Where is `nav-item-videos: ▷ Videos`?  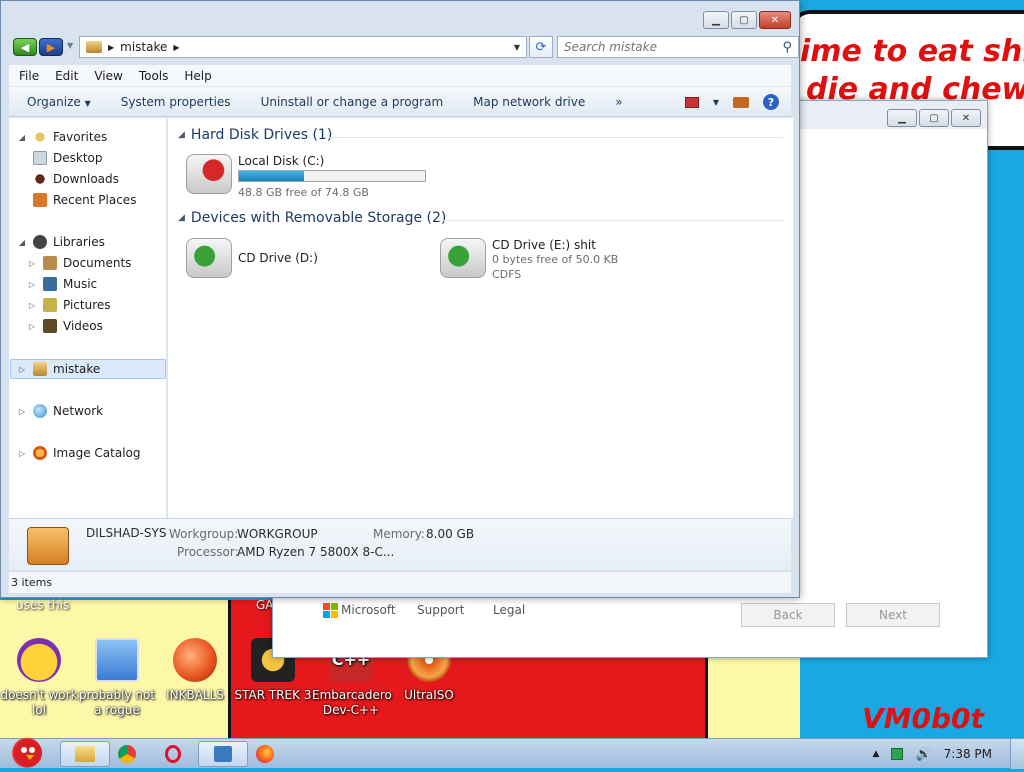 nav-item-videos: ▷ Videos is located at coordinates (65, 326).